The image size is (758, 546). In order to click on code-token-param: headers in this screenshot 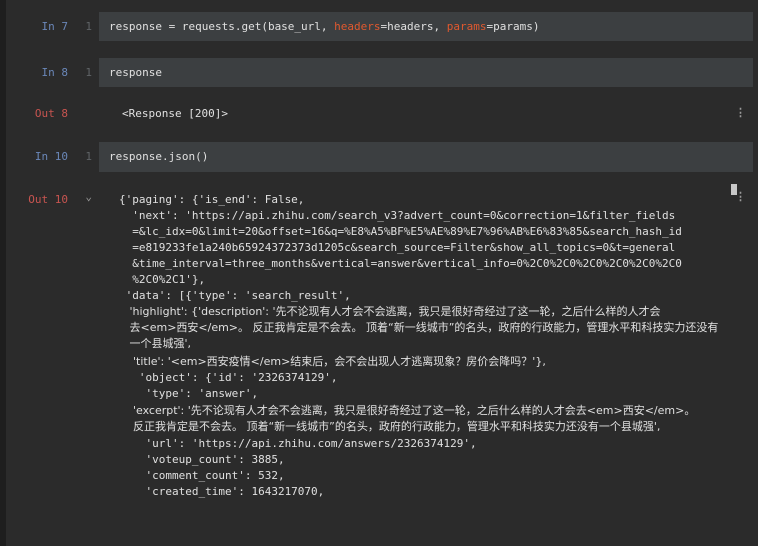, I will do `click(357, 26)`.